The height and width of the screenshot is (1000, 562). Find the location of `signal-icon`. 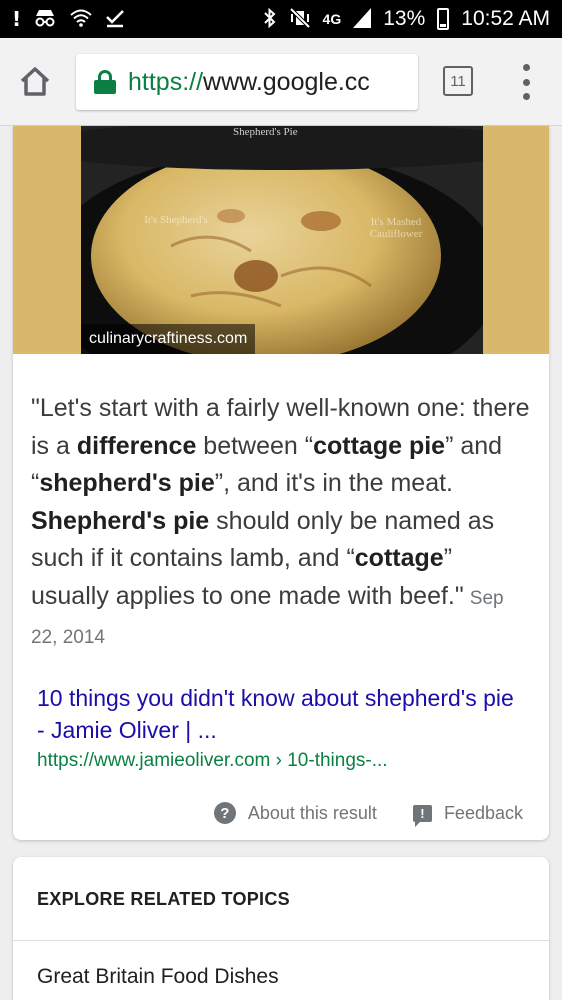

signal-icon is located at coordinates (362, 19).